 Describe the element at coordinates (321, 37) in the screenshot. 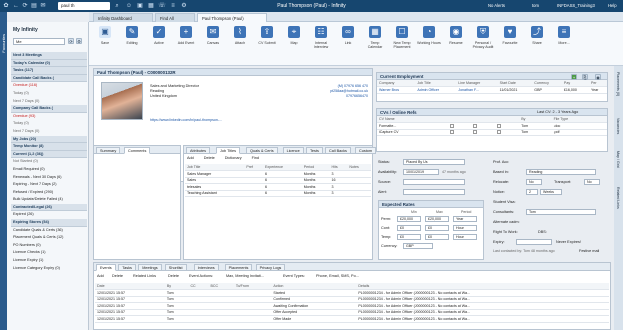

I see `ribbon-button-interview: ☷ Internal Interview` at that location.